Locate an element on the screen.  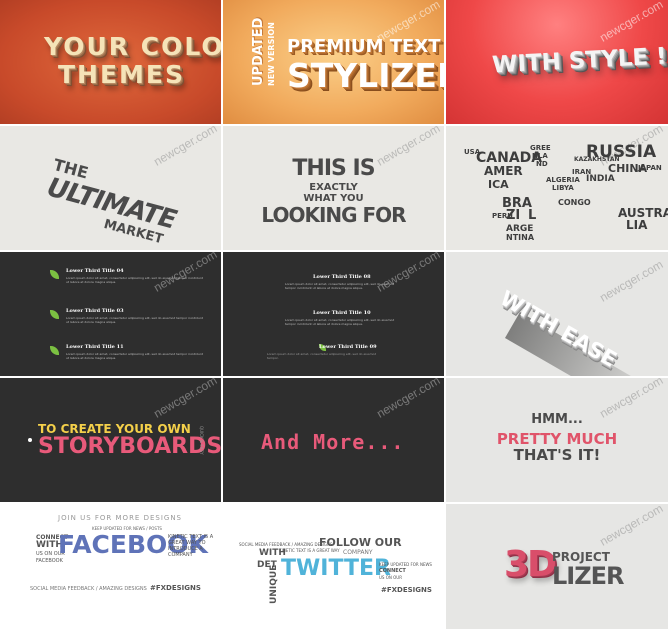
tile-your-color-themes: YOUR COLOR THEMES is located at coordinates (110, 62).